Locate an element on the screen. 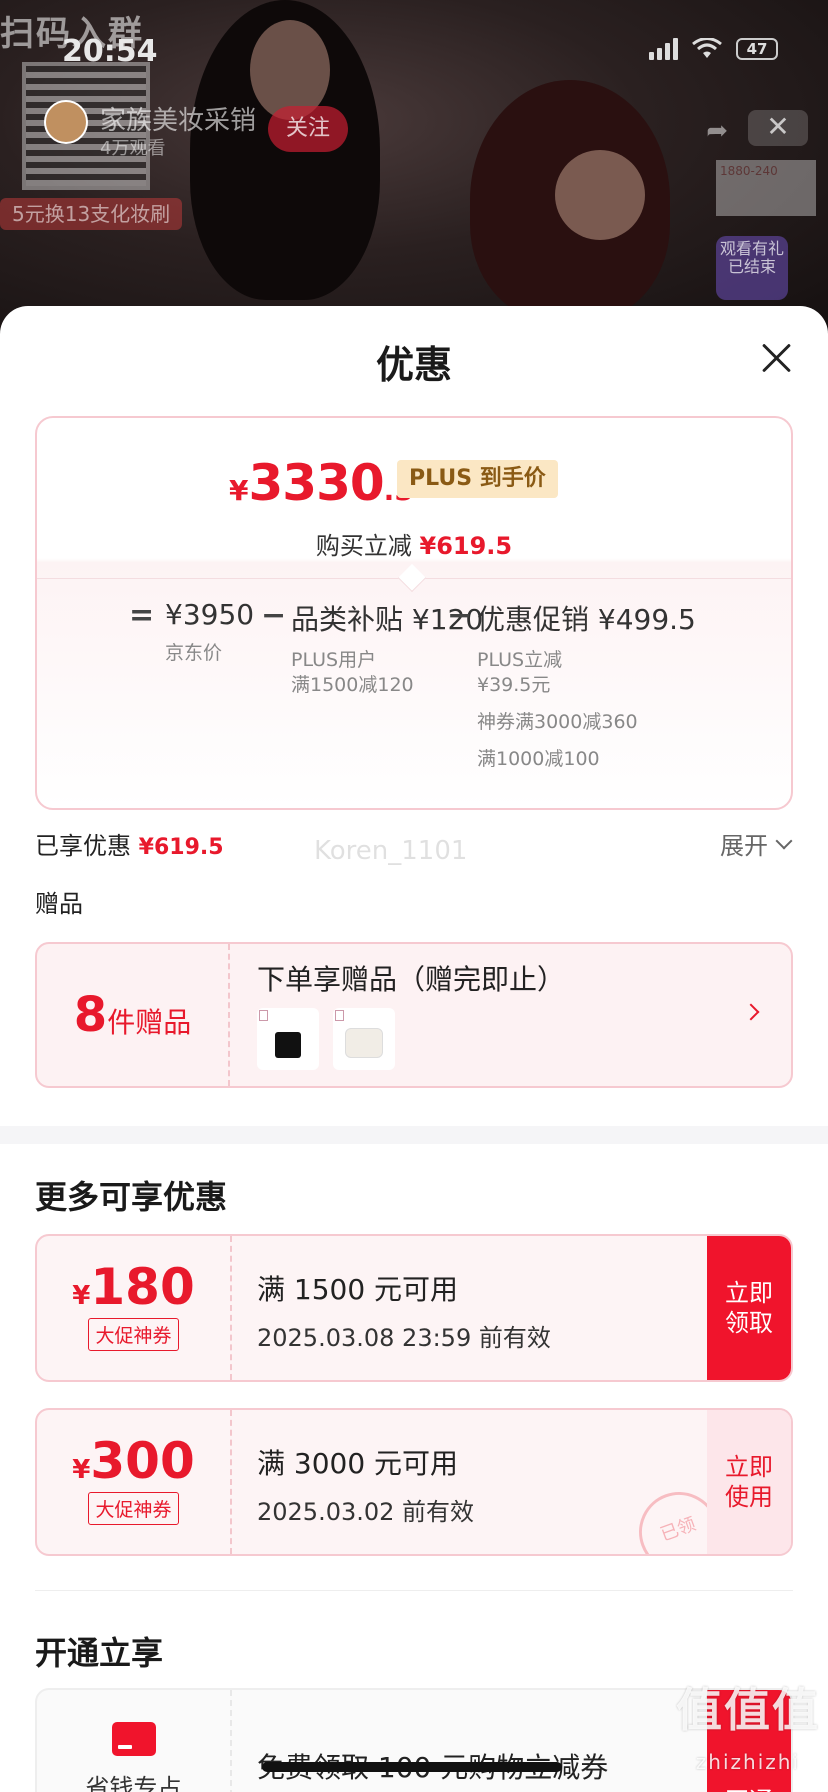  enjoyed-discount-row: 已享优惠 ¥619.5 is located at coordinates (129, 843).